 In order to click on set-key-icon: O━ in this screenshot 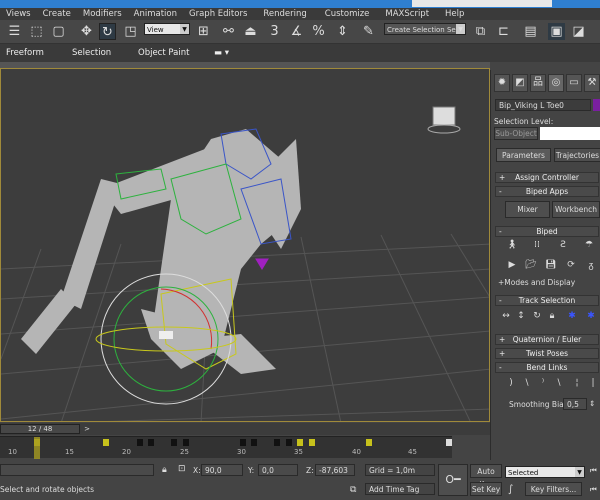, I will do `click(453, 480)`.